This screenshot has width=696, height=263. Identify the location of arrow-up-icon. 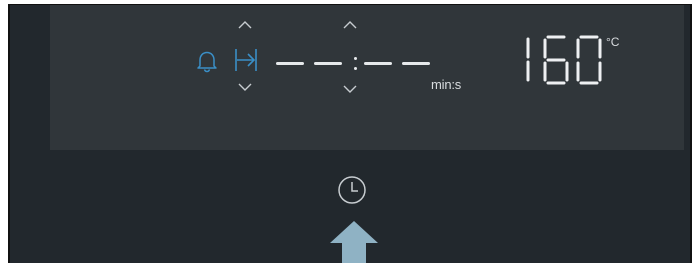
(354, 242).